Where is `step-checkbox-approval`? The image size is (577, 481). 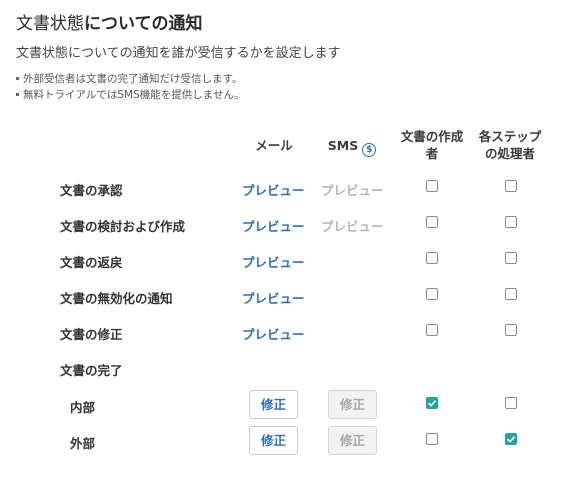 step-checkbox-approval is located at coordinates (511, 186).